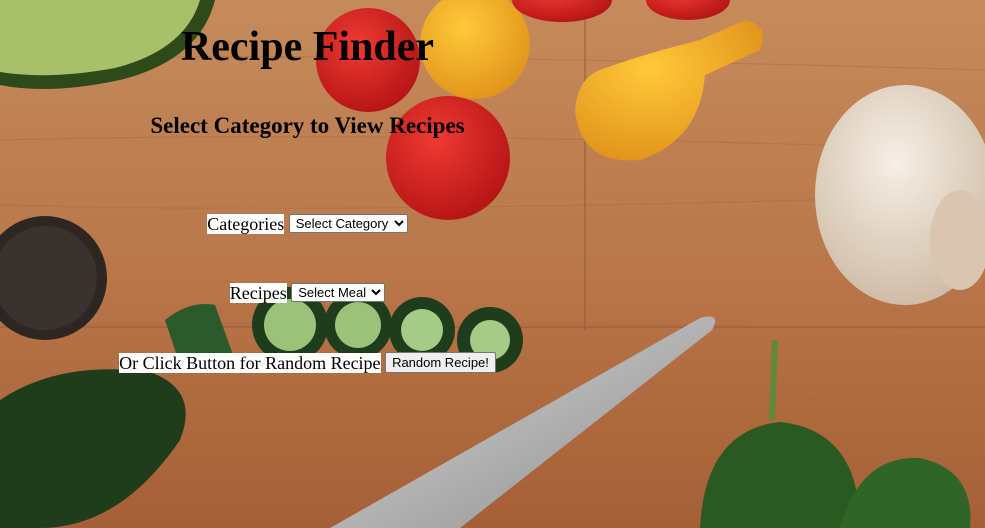  What do you see at coordinates (258, 292) in the screenshot?
I see `recipes-label: Recipes` at bounding box center [258, 292].